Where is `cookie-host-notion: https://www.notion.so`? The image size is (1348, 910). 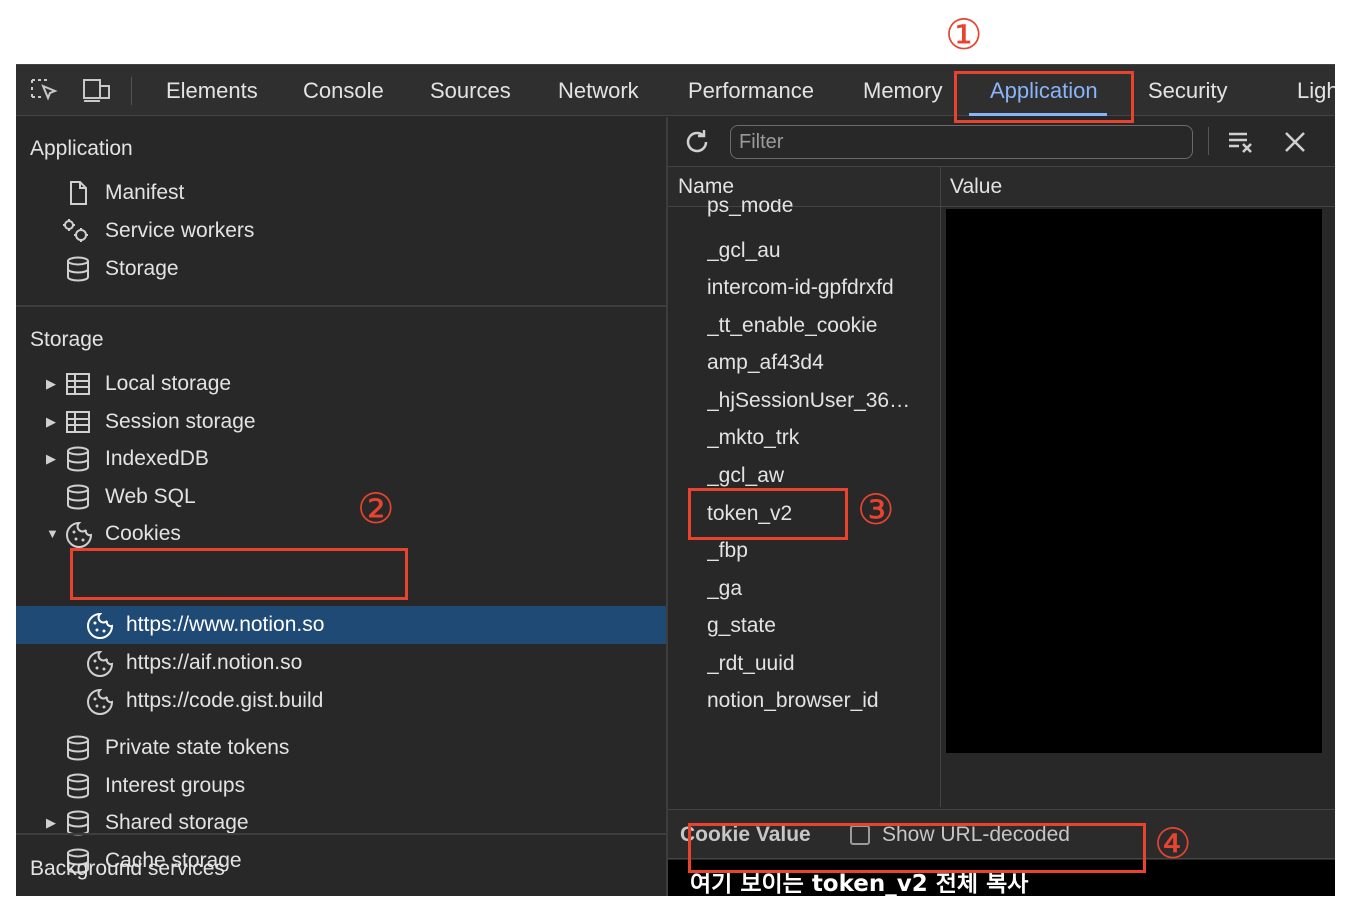
cookie-host-notion: https://www.notion.so is located at coordinates (205, 625).